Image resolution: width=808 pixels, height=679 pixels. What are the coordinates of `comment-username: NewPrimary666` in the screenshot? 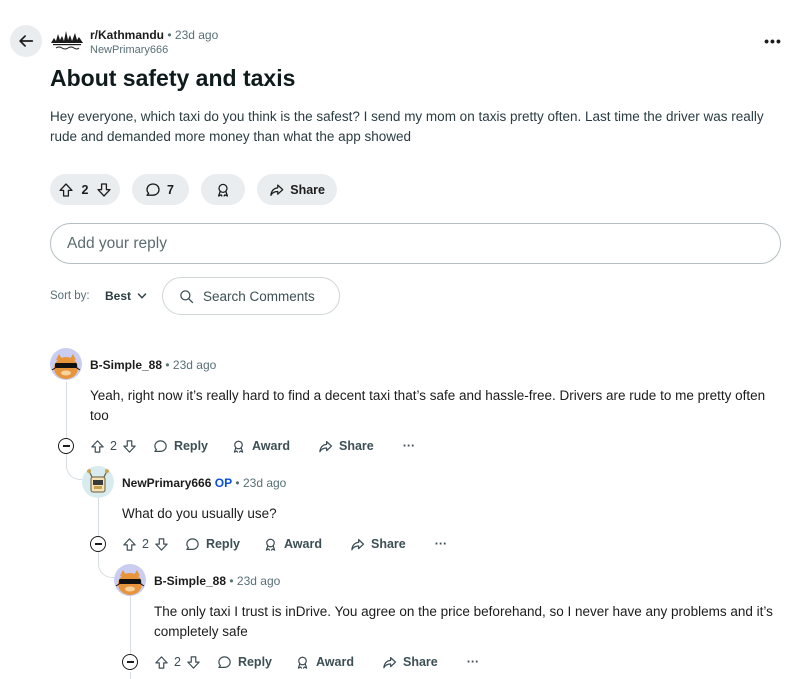 It's located at (166, 483).